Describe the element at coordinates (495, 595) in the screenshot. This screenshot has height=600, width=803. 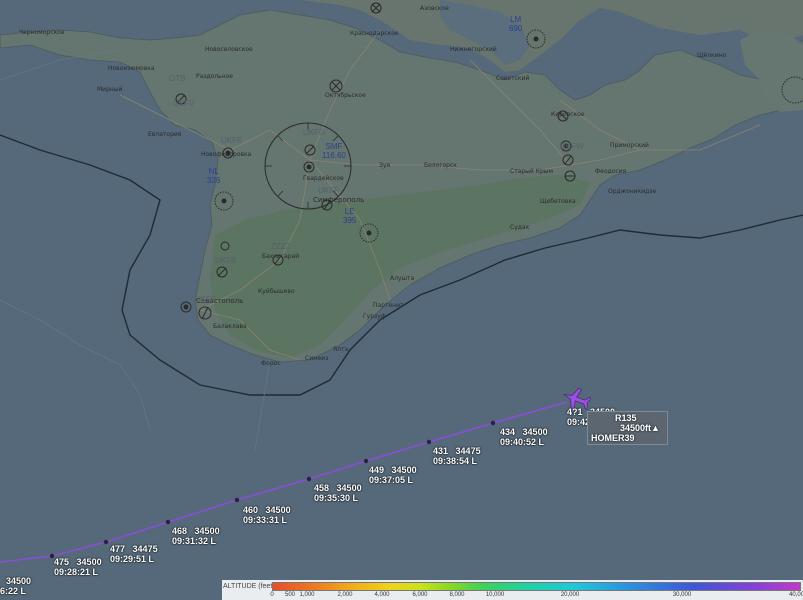
I see `legend-tick: 10,000` at that location.